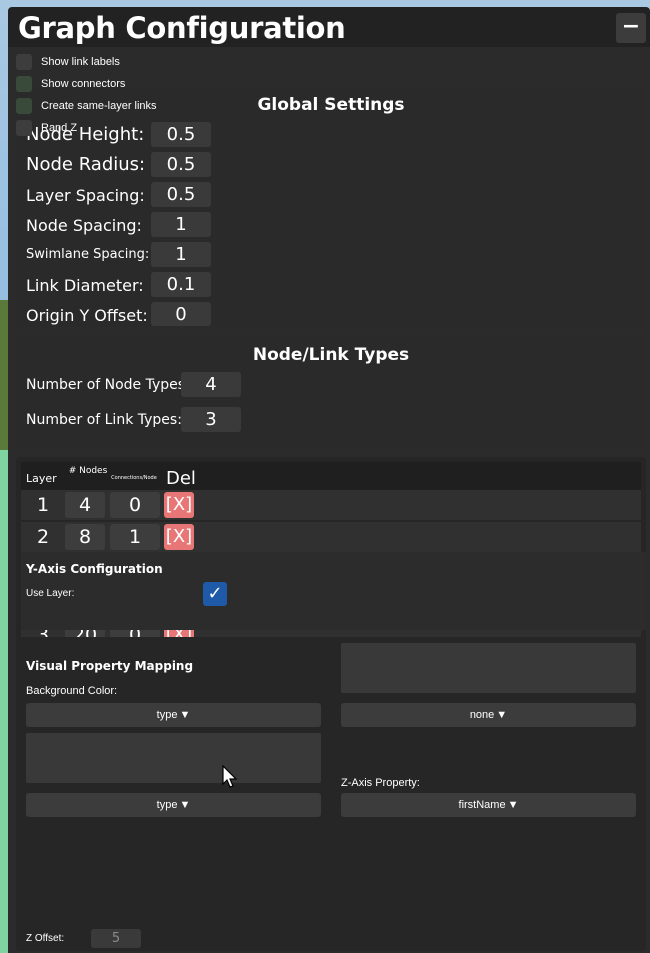 The image size is (650, 953). Describe the element at coordinates (59, 128) in the screenshot. I see `toggle-label: Rand Z` at that location.